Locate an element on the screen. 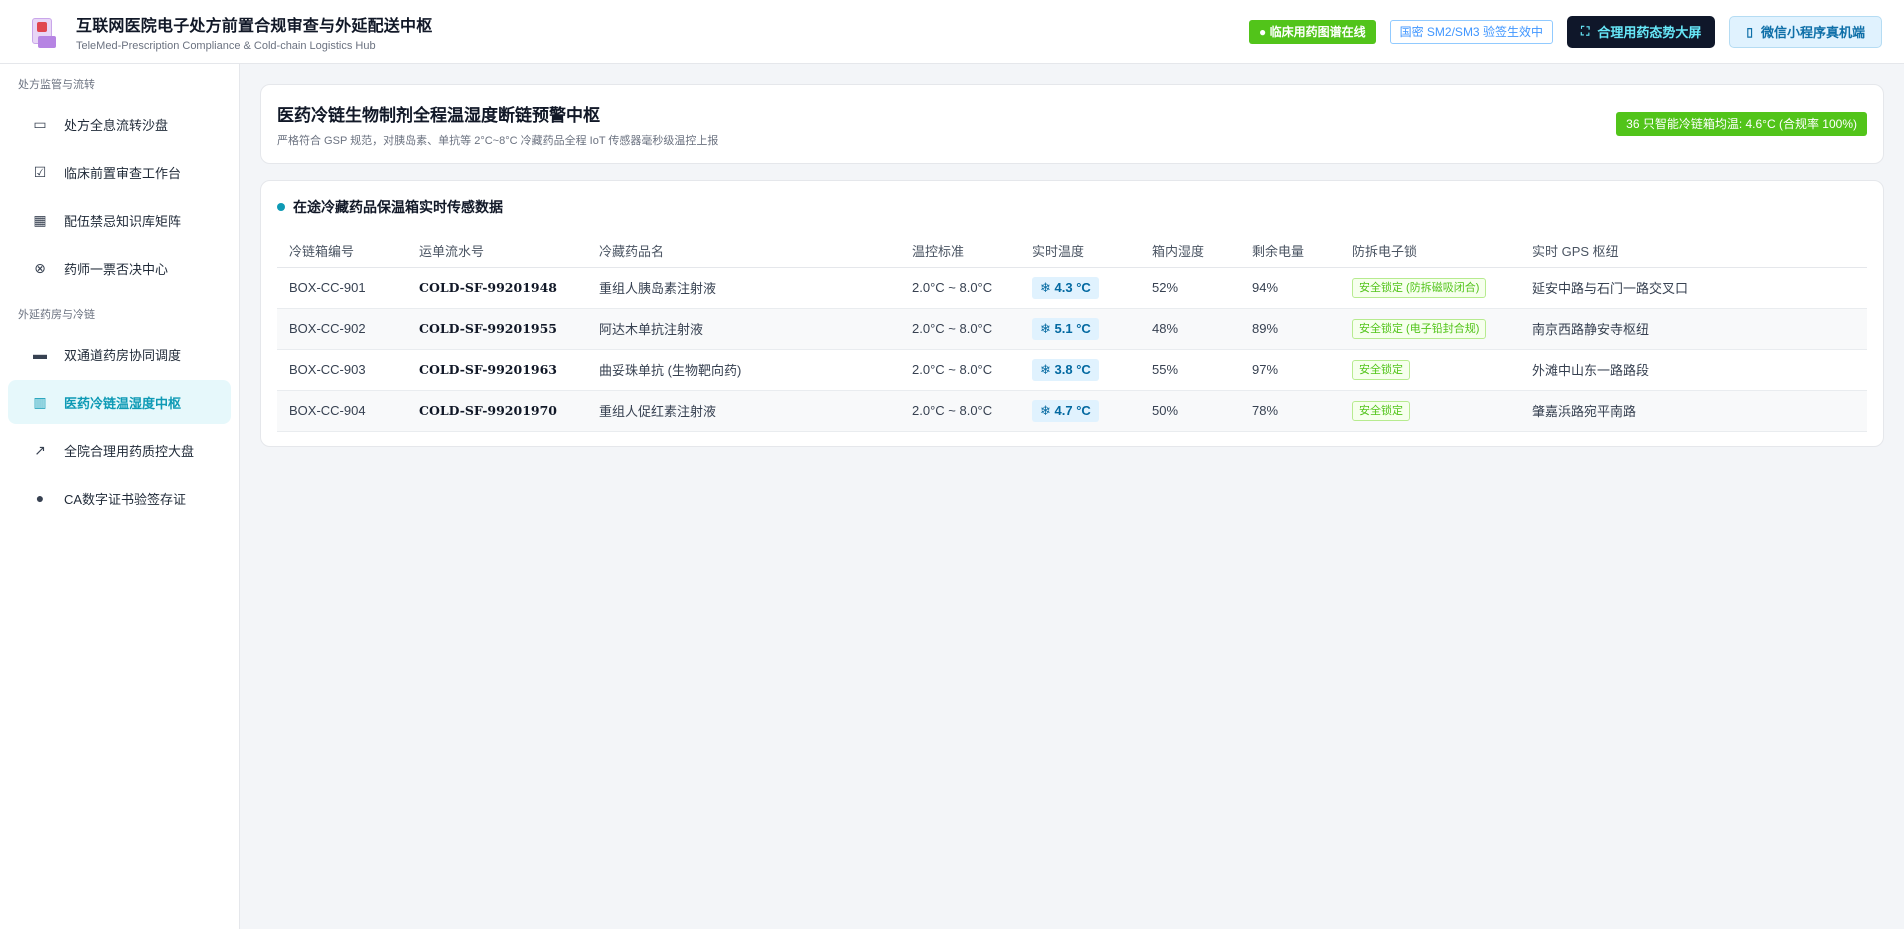 Image resolution: width=1904 pixels, height=929 pixels. gps-location: 延安中路与石门一路交叉口 is located at coordinates (1693, 288).